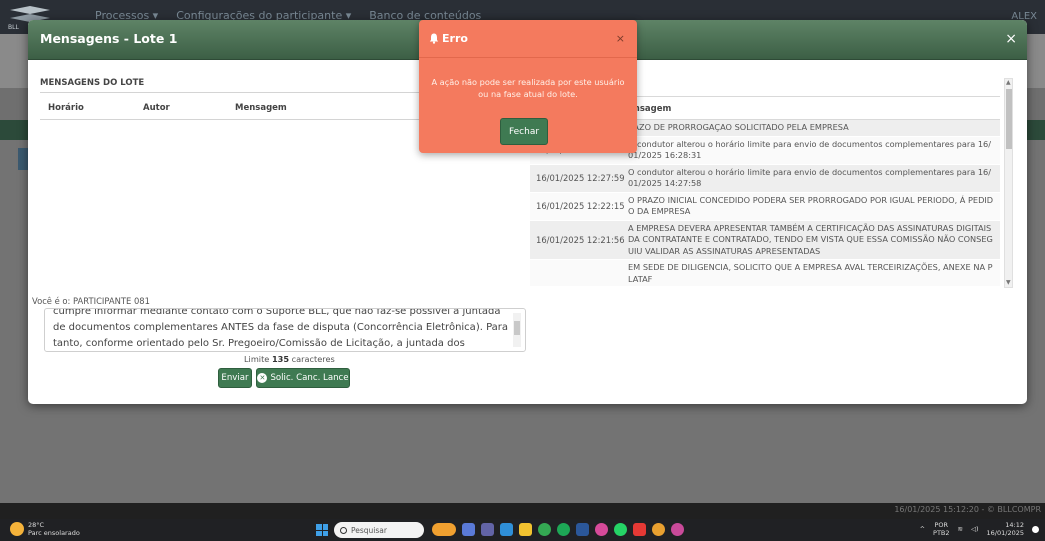  What do you see at coordinates (444, 529) in the screenshot?
I see `widget-icon` at bounding box center [444, 529].